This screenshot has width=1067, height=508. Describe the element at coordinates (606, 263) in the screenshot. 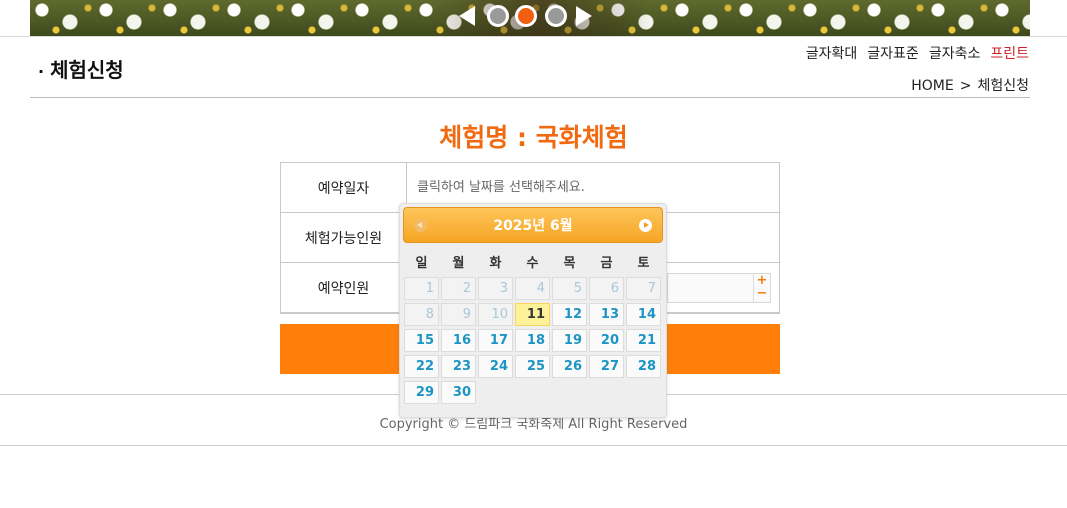

I see `weekday-label: 금` at that location.